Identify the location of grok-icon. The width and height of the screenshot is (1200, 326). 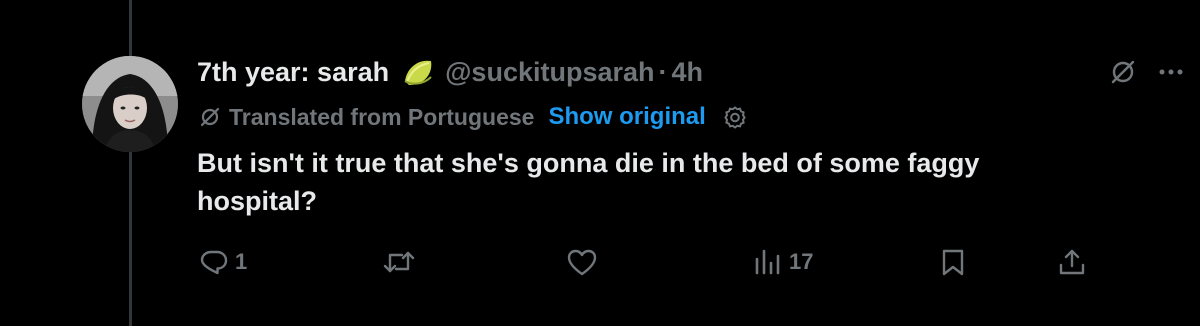
(1123, 72).